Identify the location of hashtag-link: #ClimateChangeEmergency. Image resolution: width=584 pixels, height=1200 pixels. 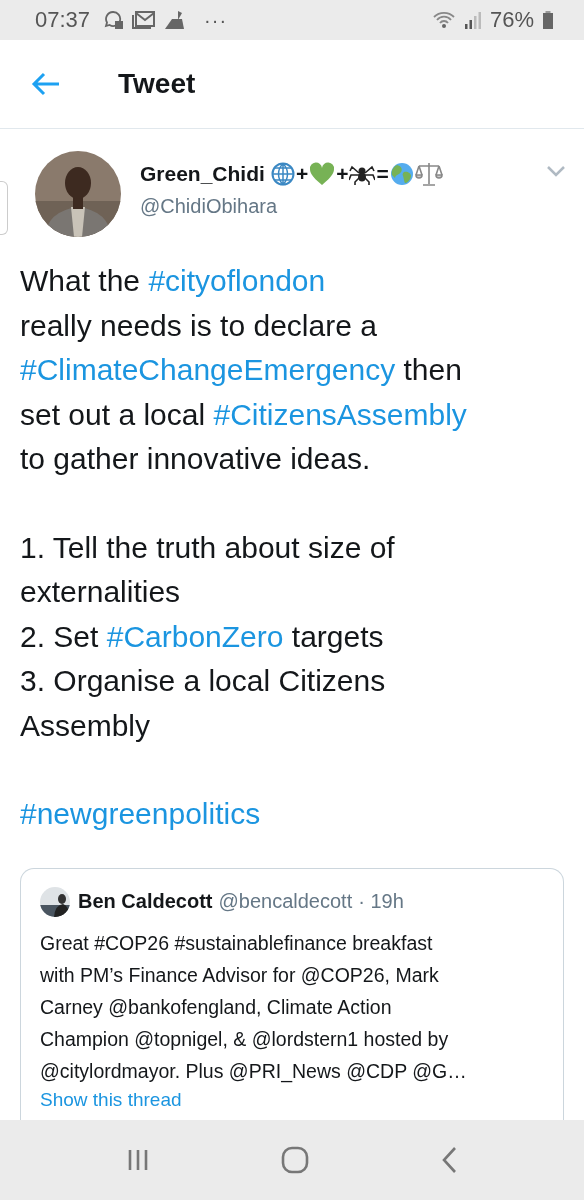
(208, 369).